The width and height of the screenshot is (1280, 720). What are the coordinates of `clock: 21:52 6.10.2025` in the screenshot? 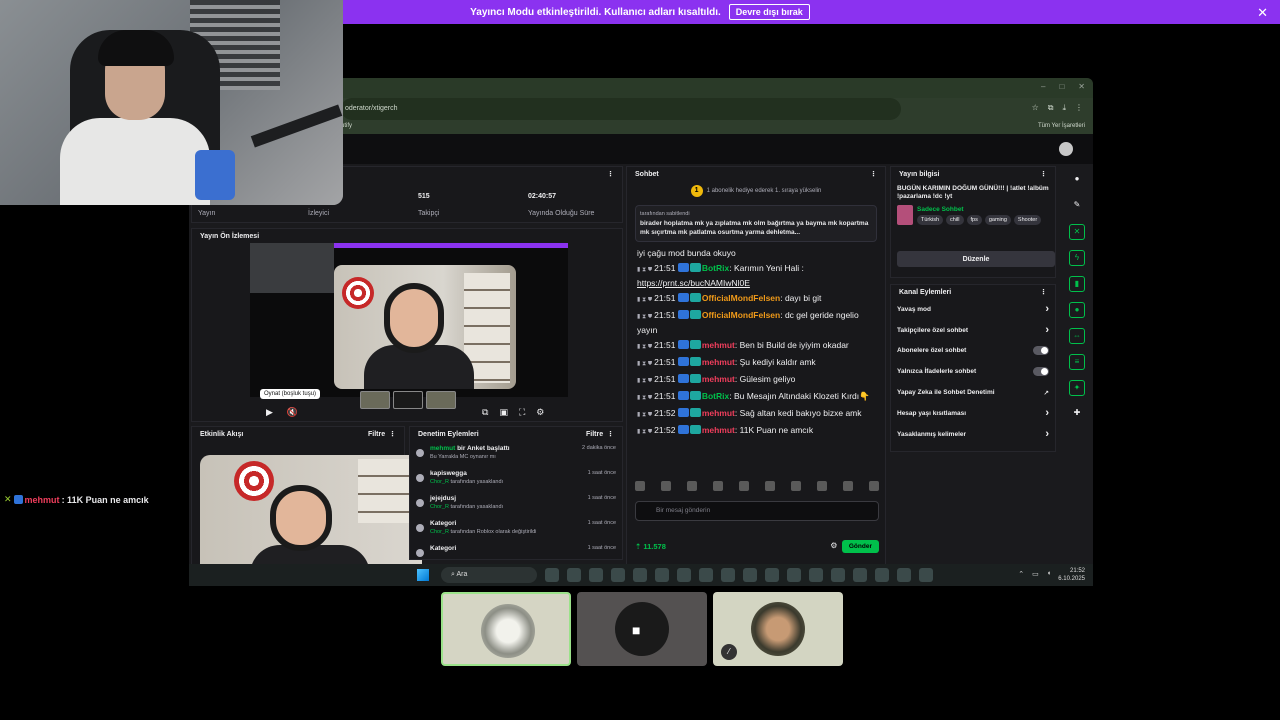 It's located at (1071, 575).